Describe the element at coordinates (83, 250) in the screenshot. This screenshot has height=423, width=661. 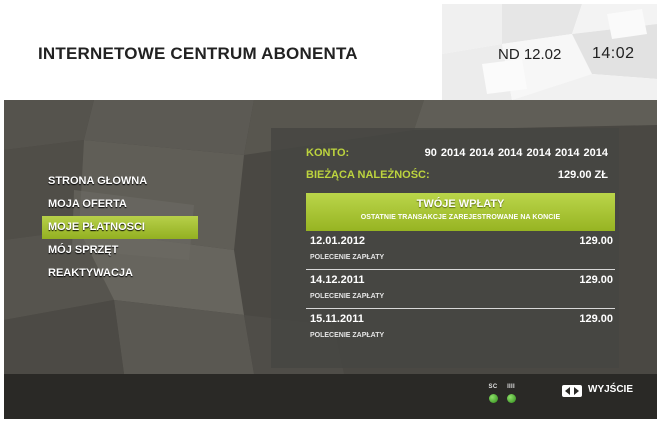
I see `menu-item-label: MÓJ SPRZĘT` at that location.